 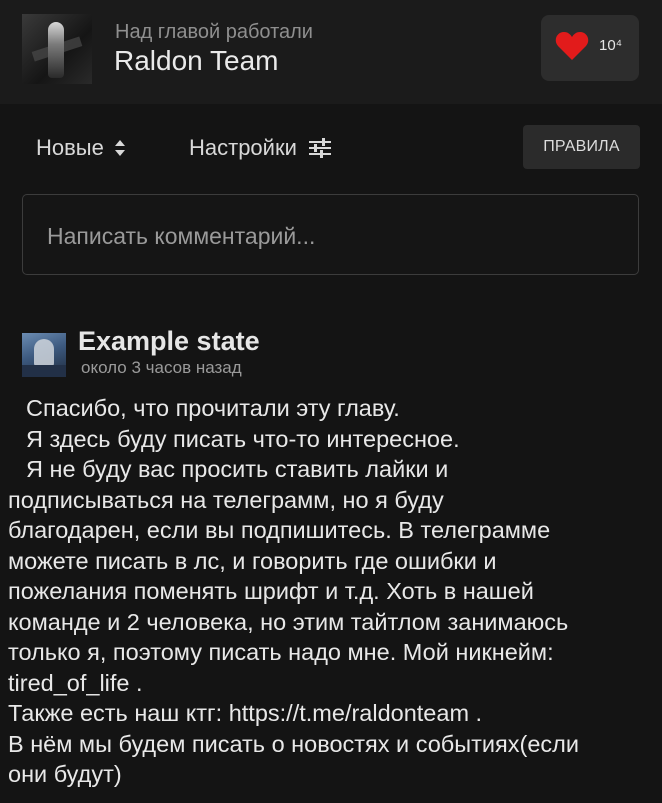 What do you see at coordinates (65, 774) in the screenshot?
I see `comment-line: они будут)` at bounding box center [65, 774].